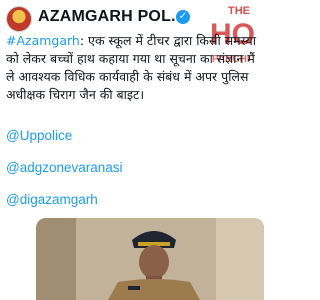 This screenshot has height=300, width=320. I want to click on hashtag-link: #Azamgarh, so click(43, 40).